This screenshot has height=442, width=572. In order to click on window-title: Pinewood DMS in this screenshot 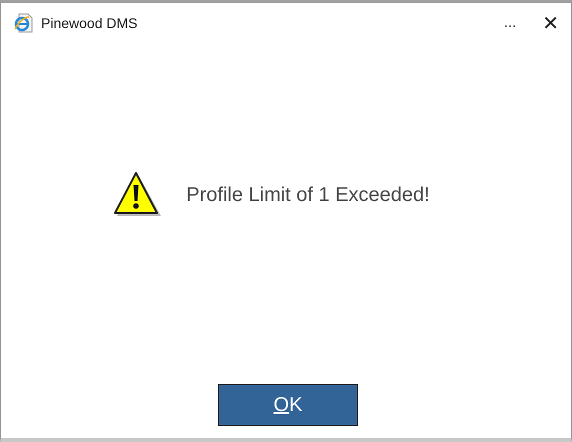, I will do `click(89, 23)`.